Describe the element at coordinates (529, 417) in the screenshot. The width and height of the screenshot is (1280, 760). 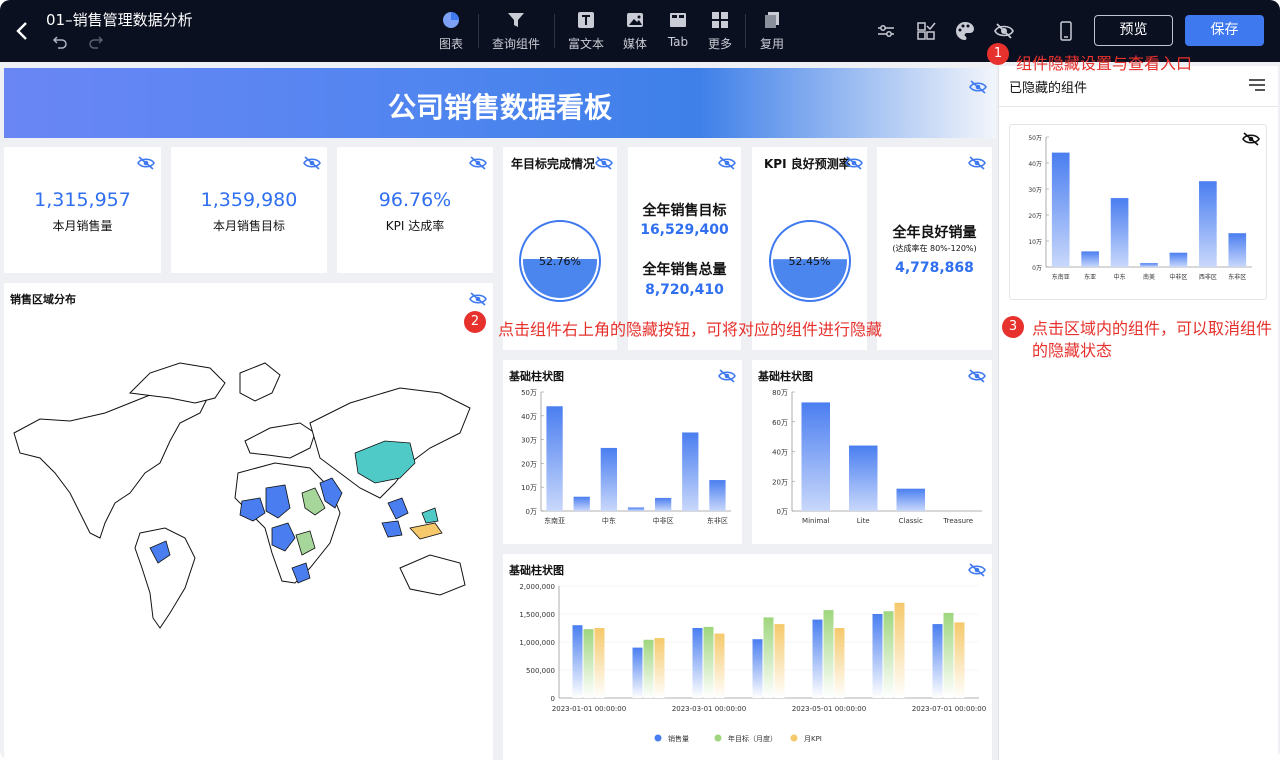
I see `y-tick-label: 40万` at that location.